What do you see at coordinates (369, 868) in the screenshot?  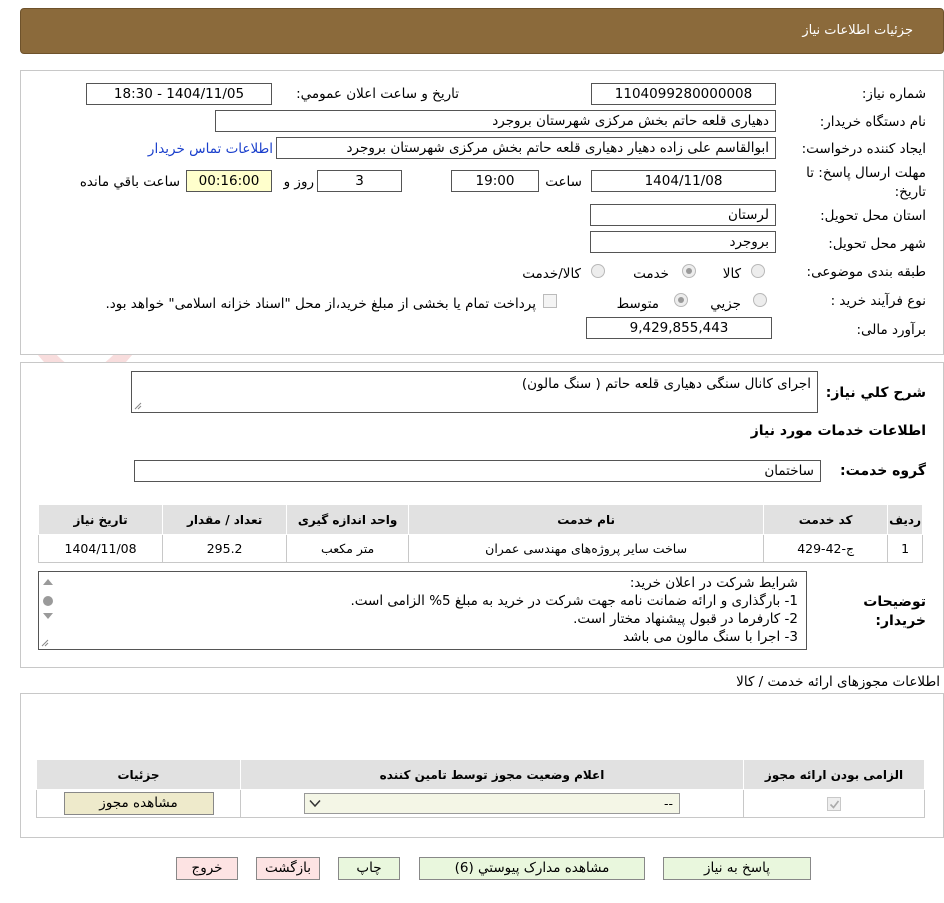 I see `print-button: چاپ` at bounding box center [369, 868].